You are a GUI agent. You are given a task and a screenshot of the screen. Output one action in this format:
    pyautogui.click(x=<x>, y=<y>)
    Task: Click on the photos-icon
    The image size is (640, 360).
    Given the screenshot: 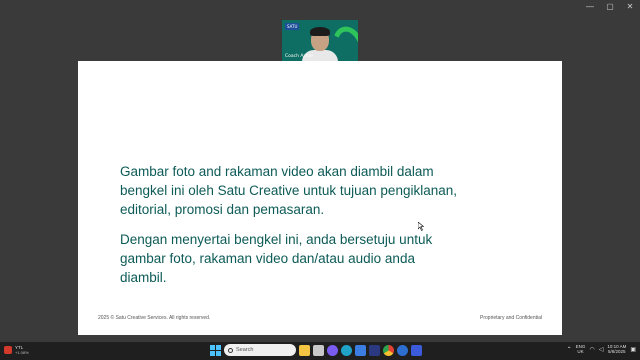 What is the action you would take?
    pyautogui.click(x=360, y=350)
    